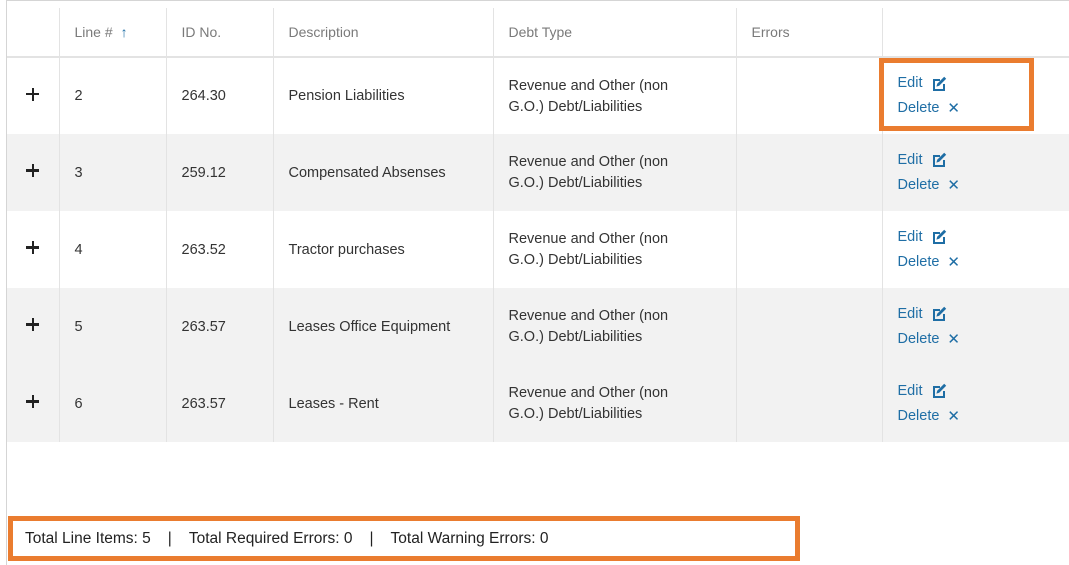  What do you see at coordinates (219, 172) in the screenshot?
I see `id-number: 259.12` at bounding box center [219, 172].